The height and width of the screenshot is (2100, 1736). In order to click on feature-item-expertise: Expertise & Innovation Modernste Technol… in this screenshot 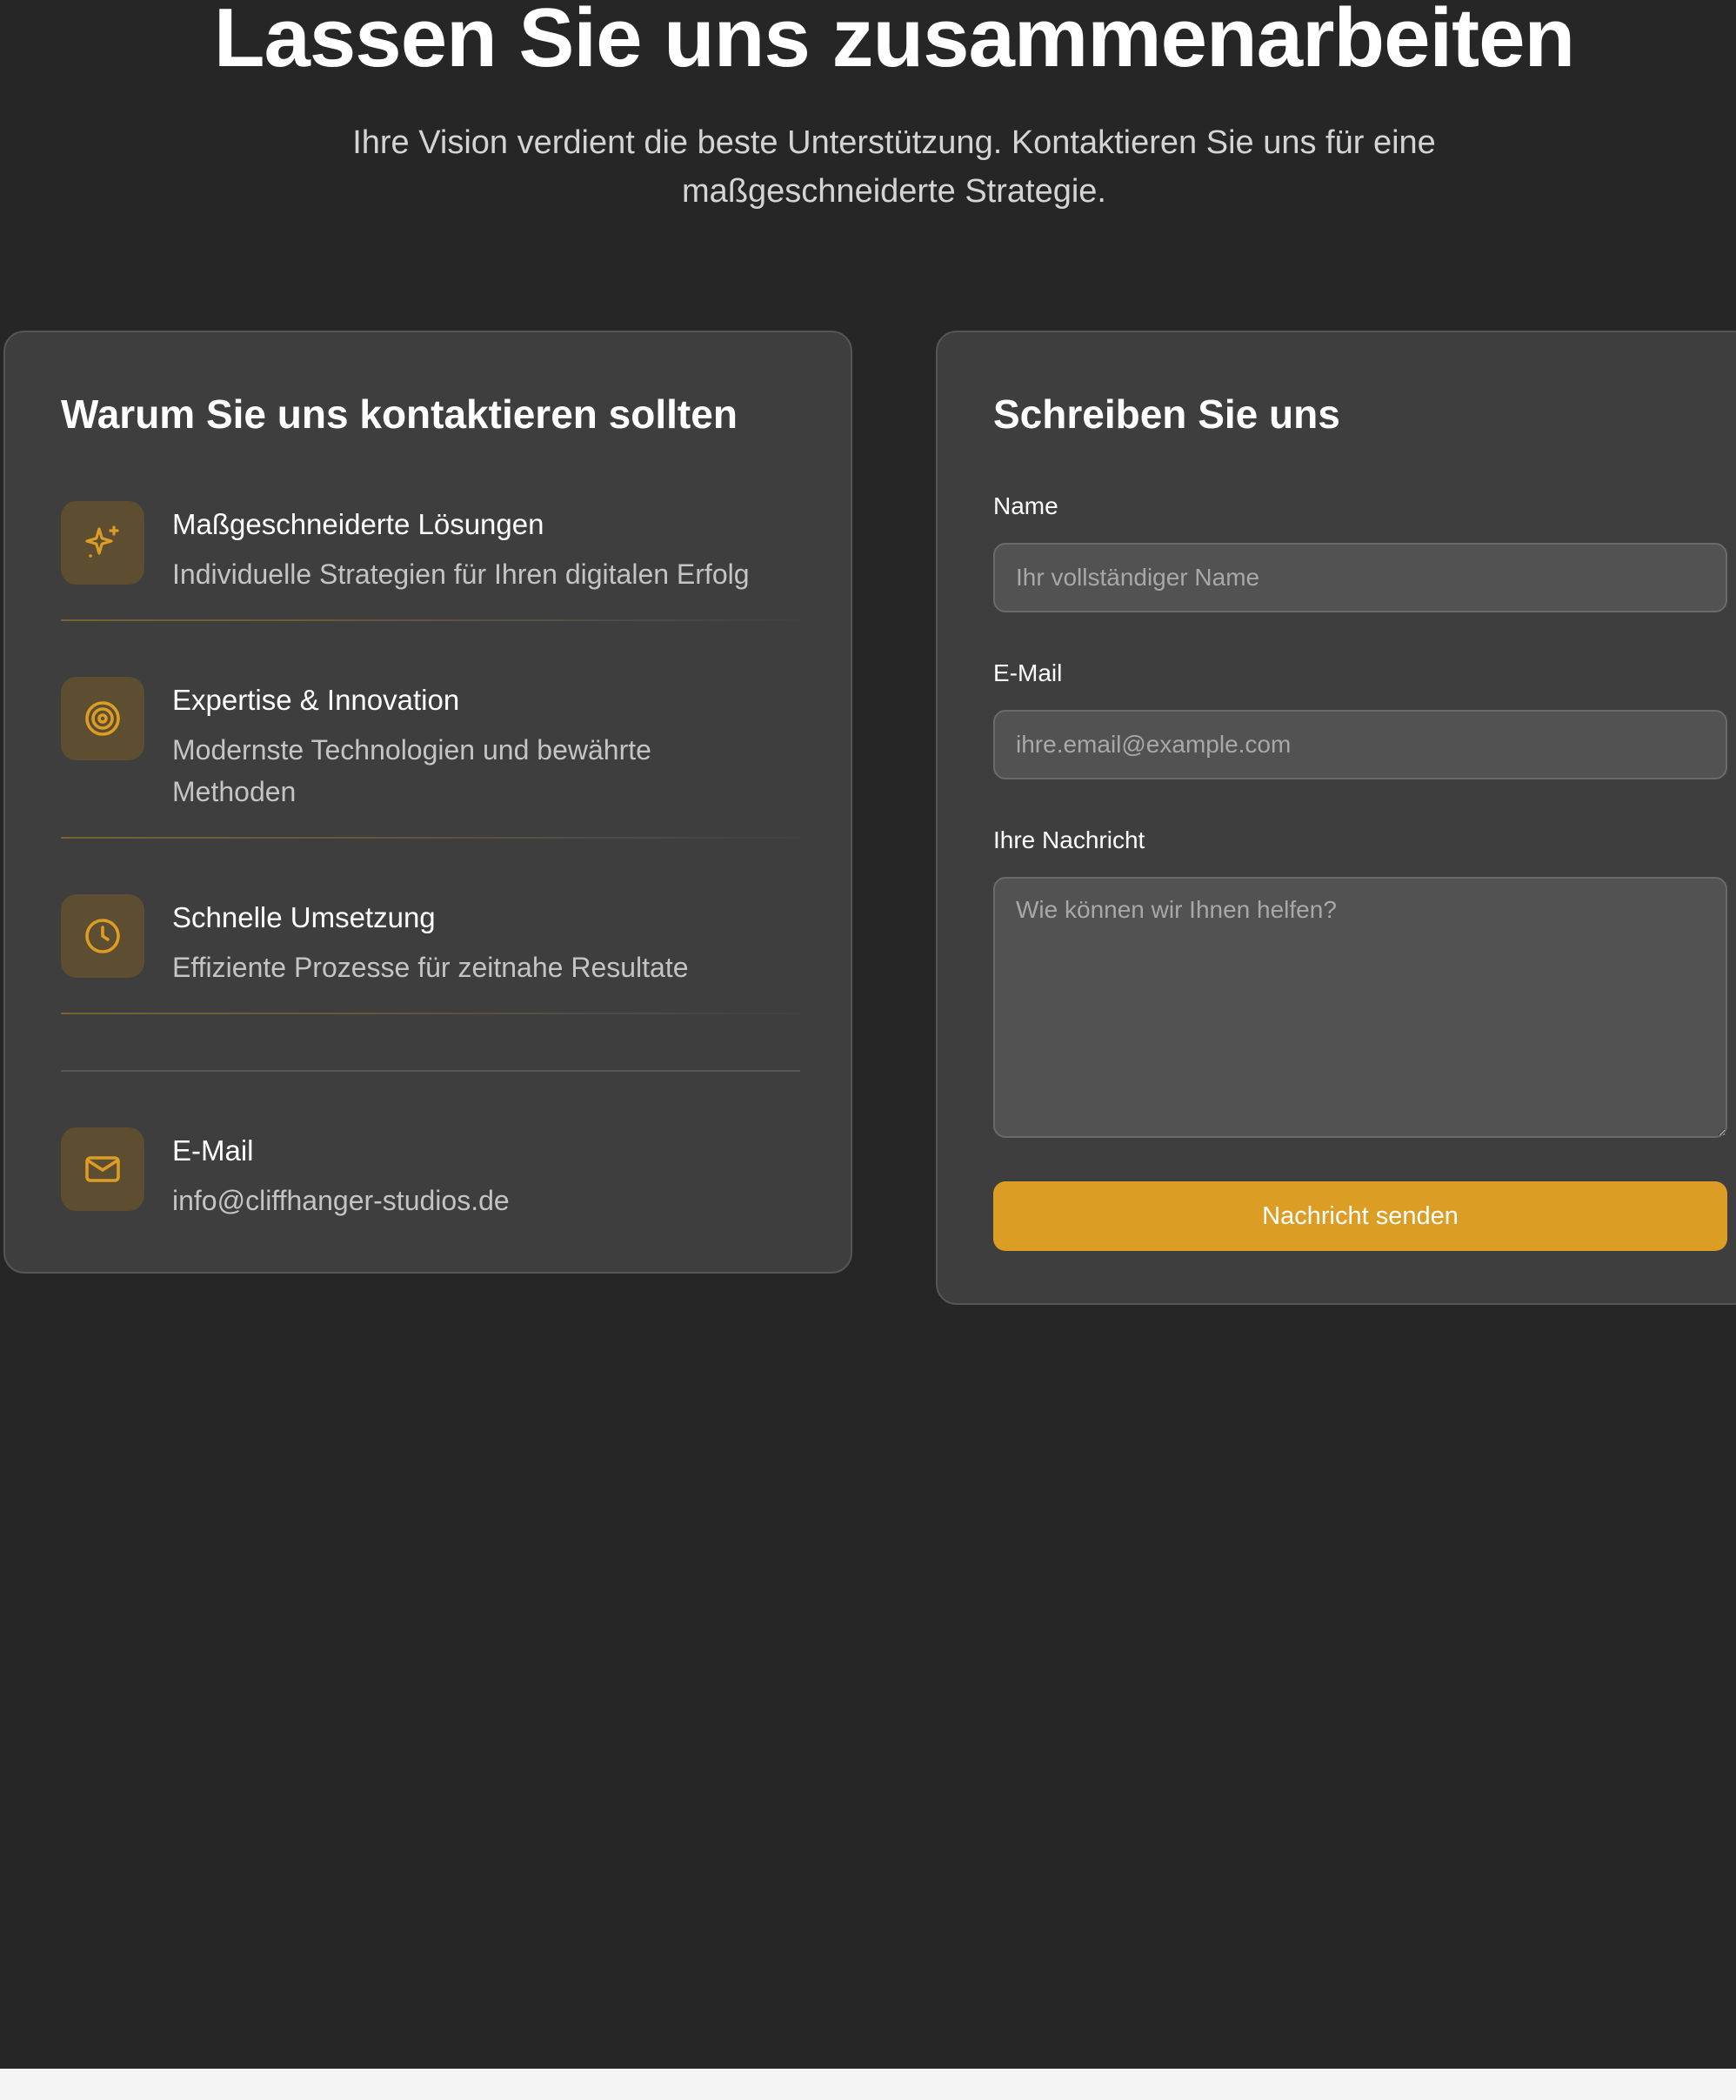, I will do `click(430, 742)`.